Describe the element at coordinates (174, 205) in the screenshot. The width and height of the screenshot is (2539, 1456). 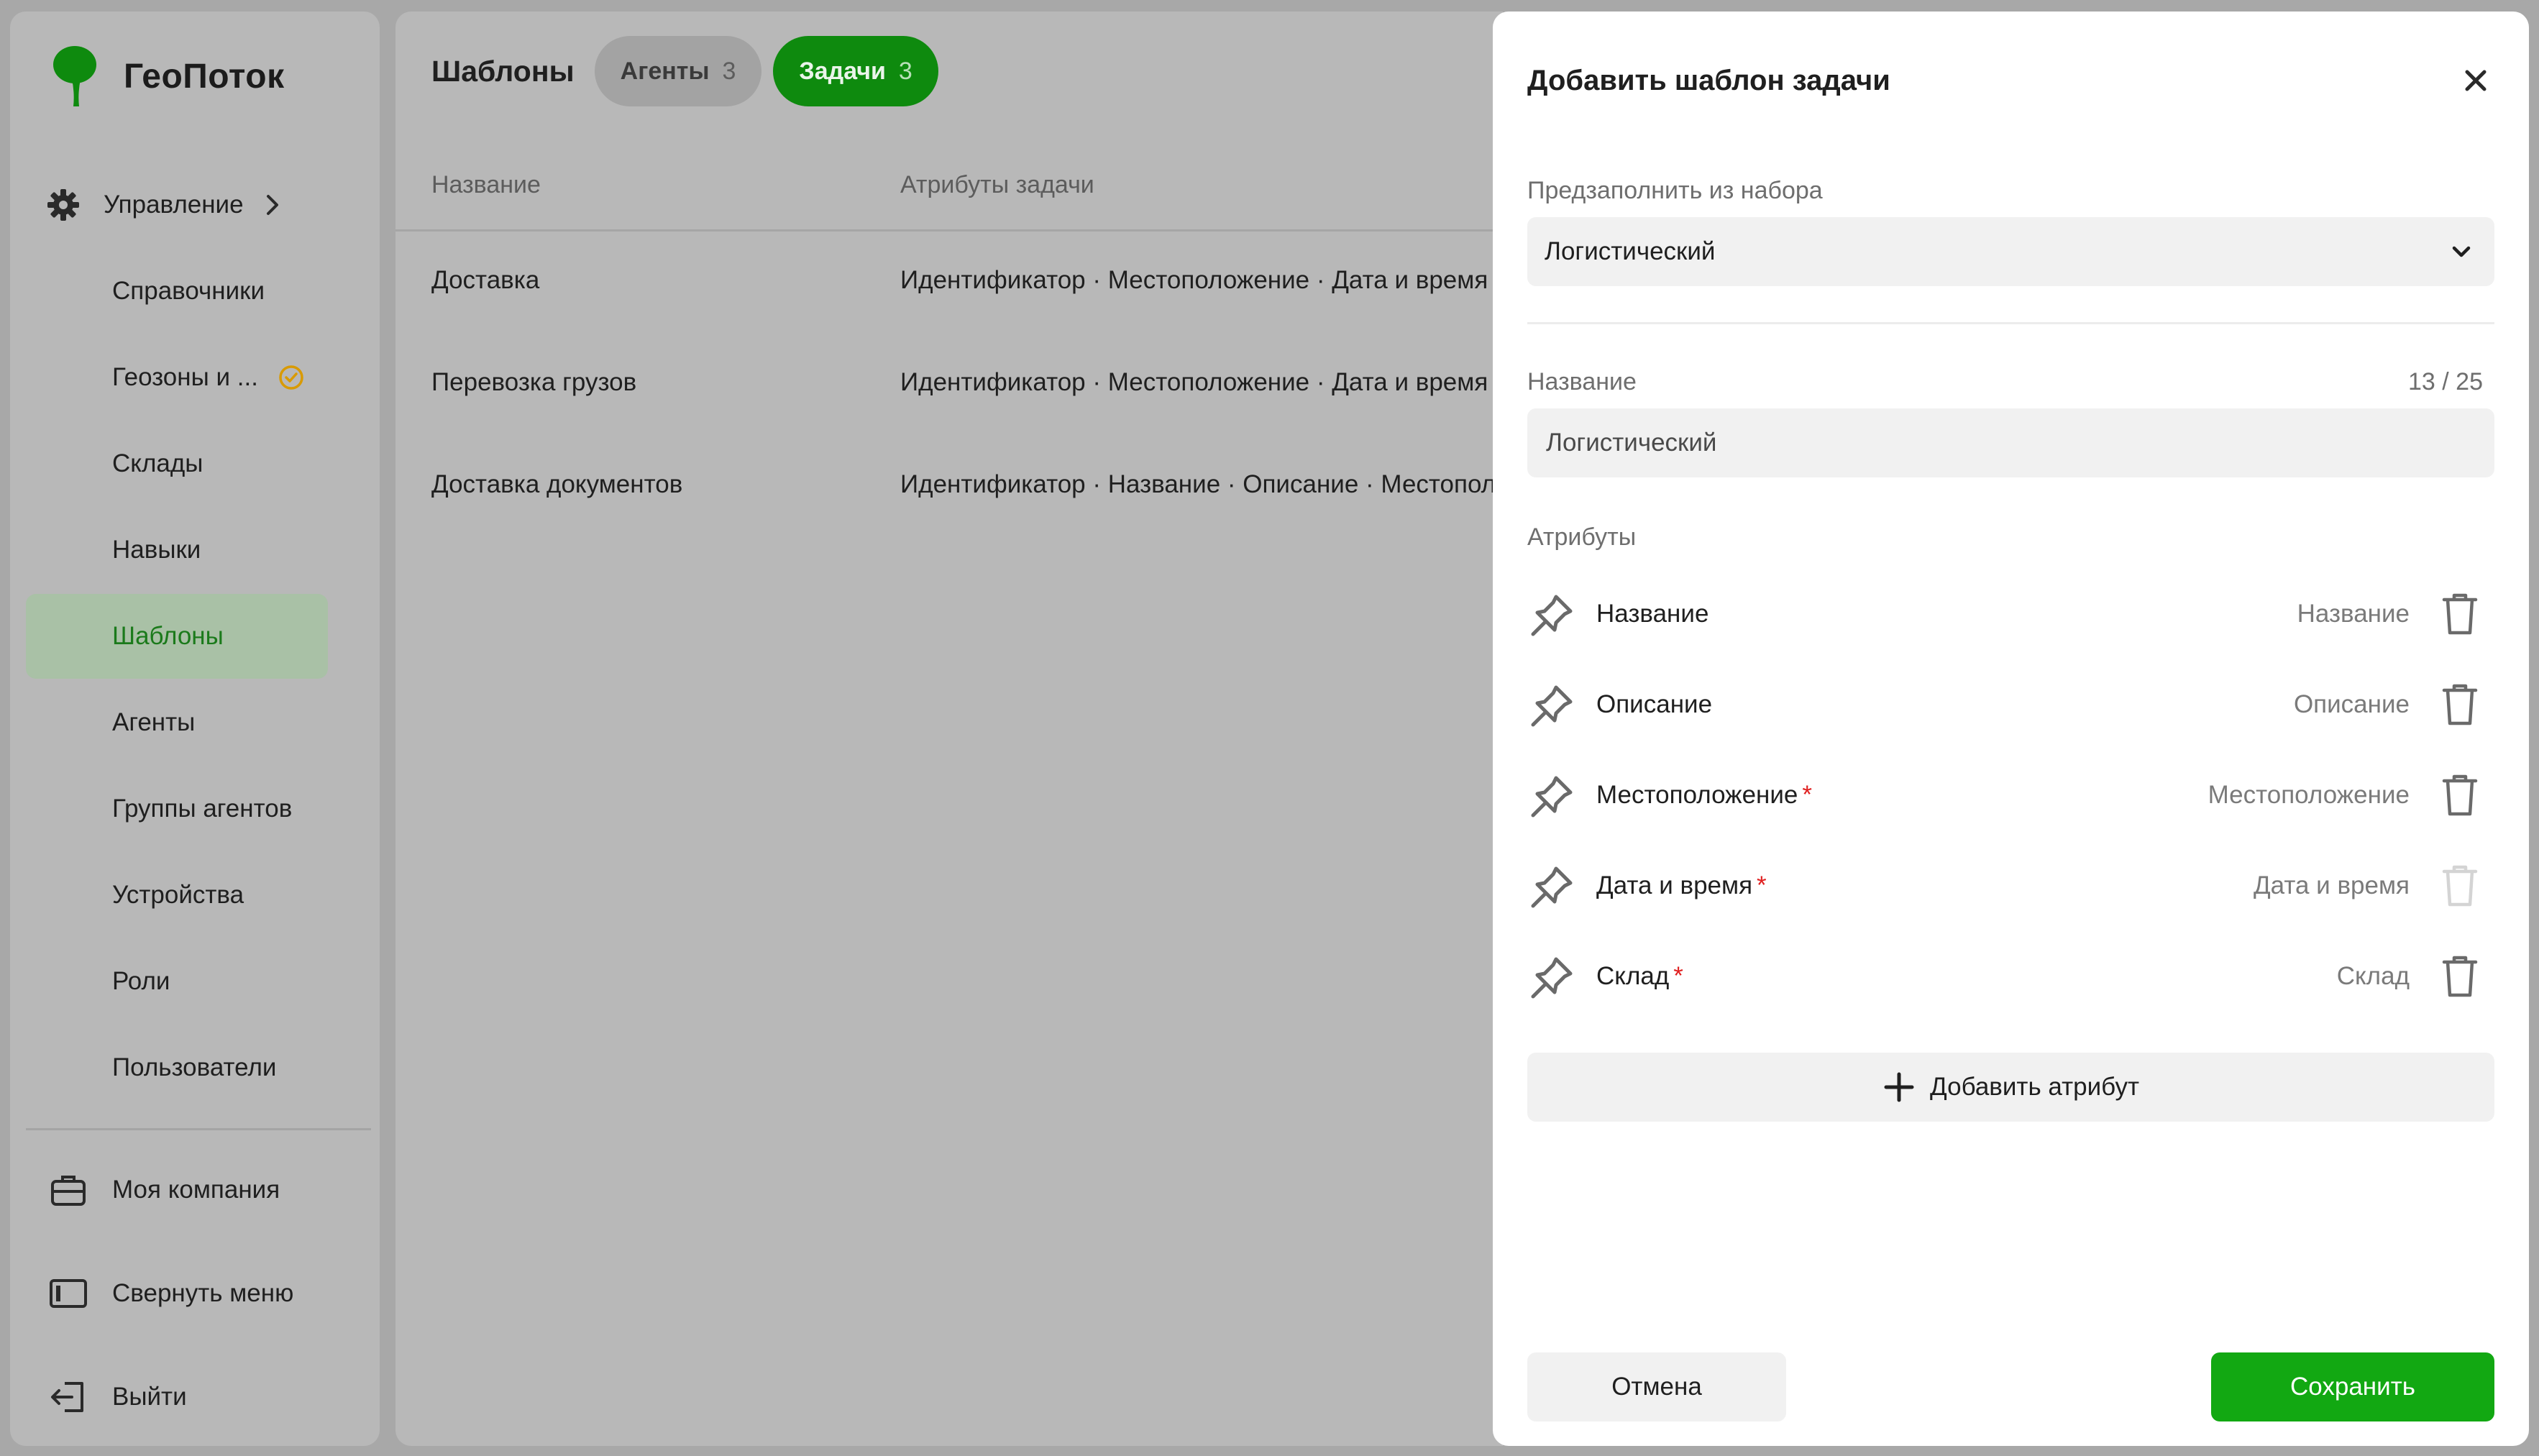
I see `sidebar-section-label: Управление` at that location.